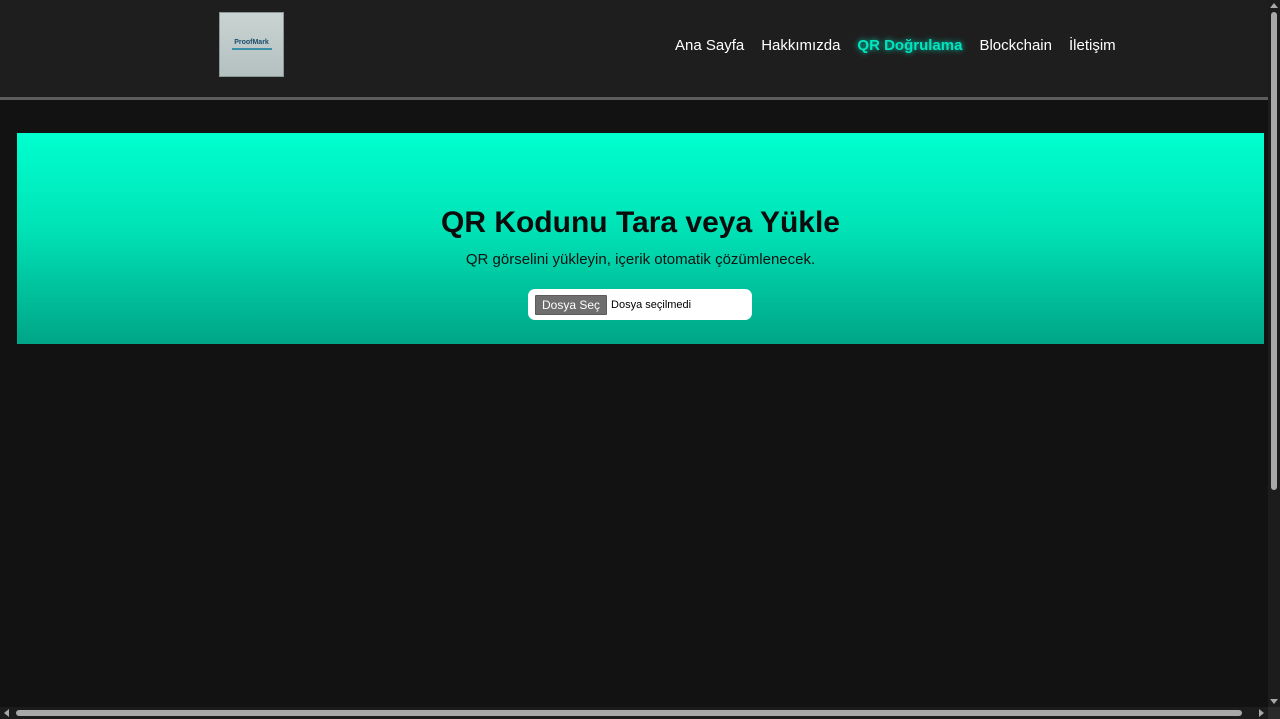  I want to click on logo-text: ProofMark, so click(251, 42).